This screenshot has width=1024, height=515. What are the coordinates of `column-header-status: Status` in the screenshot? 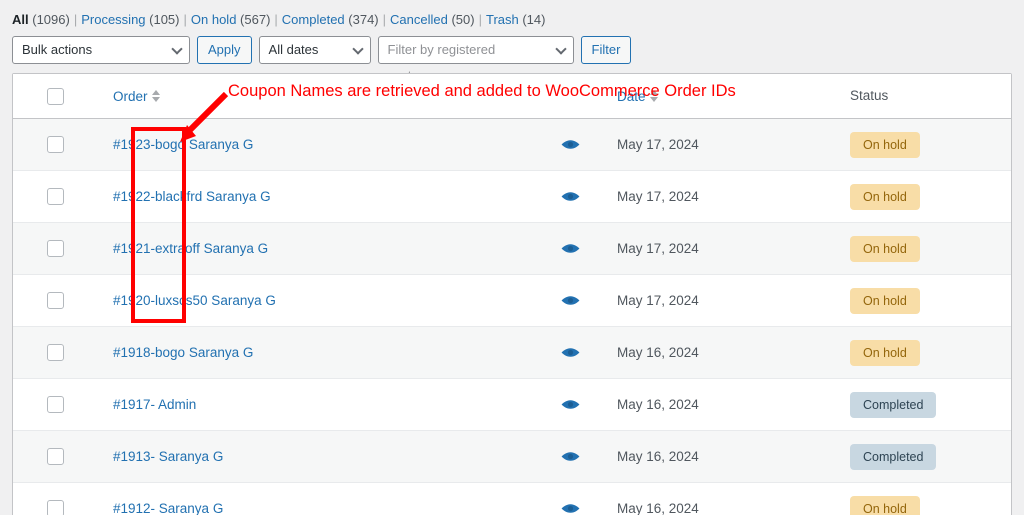 It's located at (928, 96).